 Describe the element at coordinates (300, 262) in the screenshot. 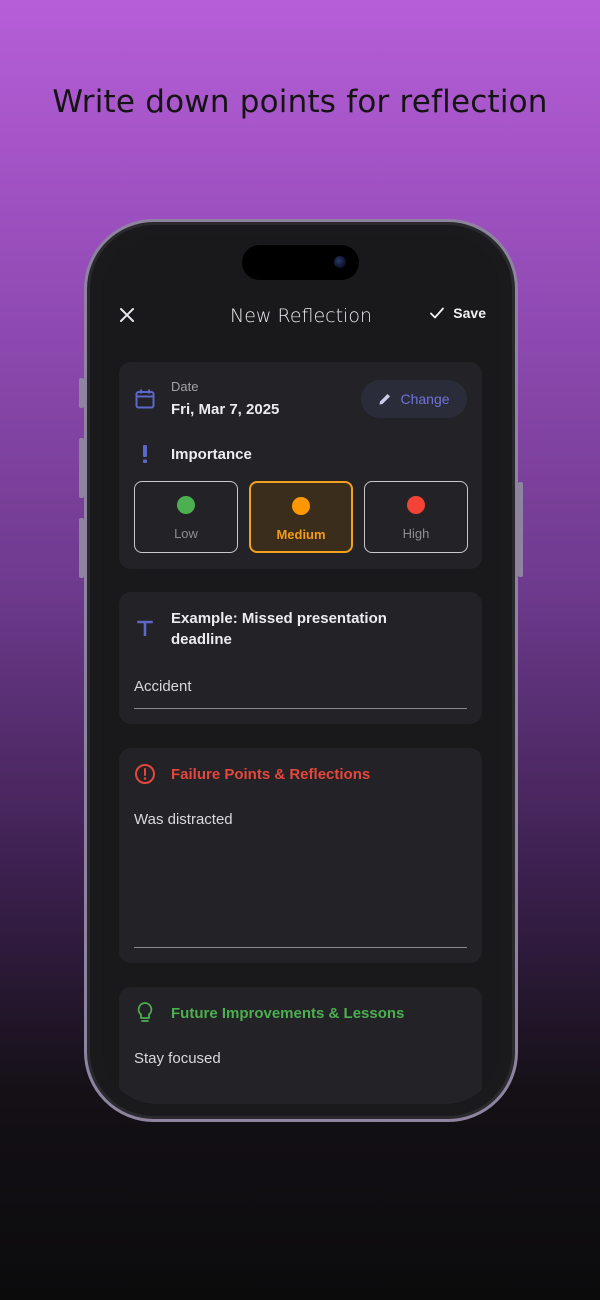

I see `dynamic-island` at that location.